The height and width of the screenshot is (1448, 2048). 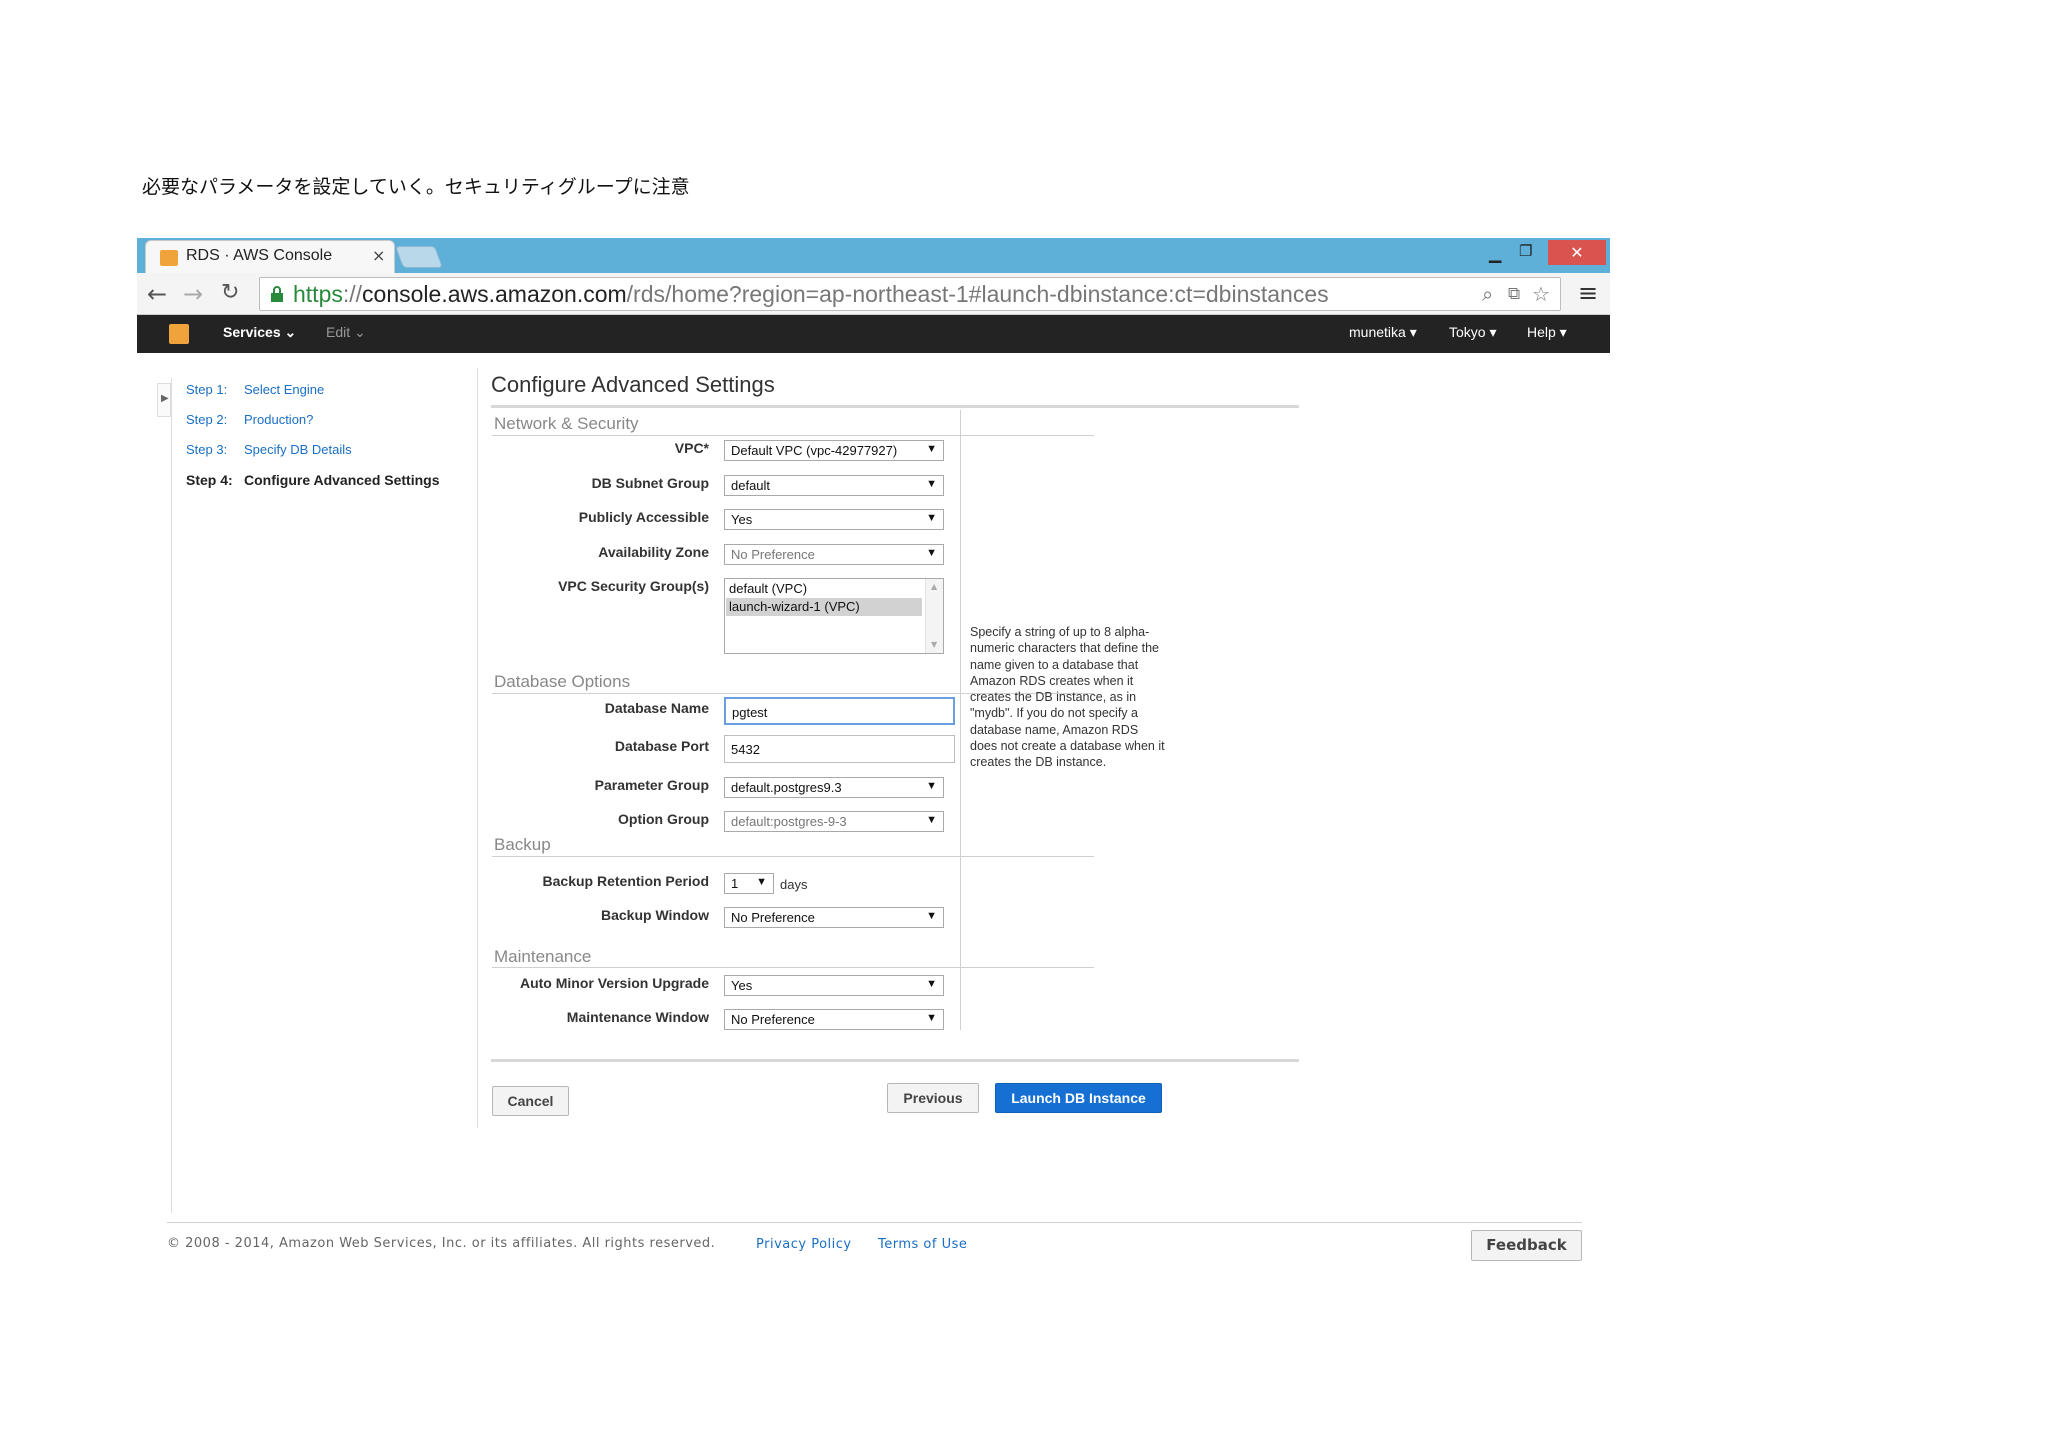 I want to click on restore-icon: ❐, so click(x=1525, y=251).